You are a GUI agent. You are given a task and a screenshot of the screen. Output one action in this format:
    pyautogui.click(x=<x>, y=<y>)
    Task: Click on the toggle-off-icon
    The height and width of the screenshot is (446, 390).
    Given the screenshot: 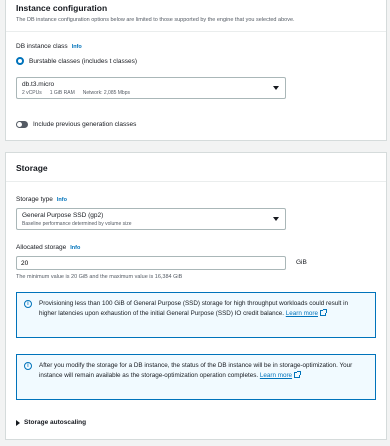 What is the action you would take?
    pyautogui.click(x=22, y=124)
    